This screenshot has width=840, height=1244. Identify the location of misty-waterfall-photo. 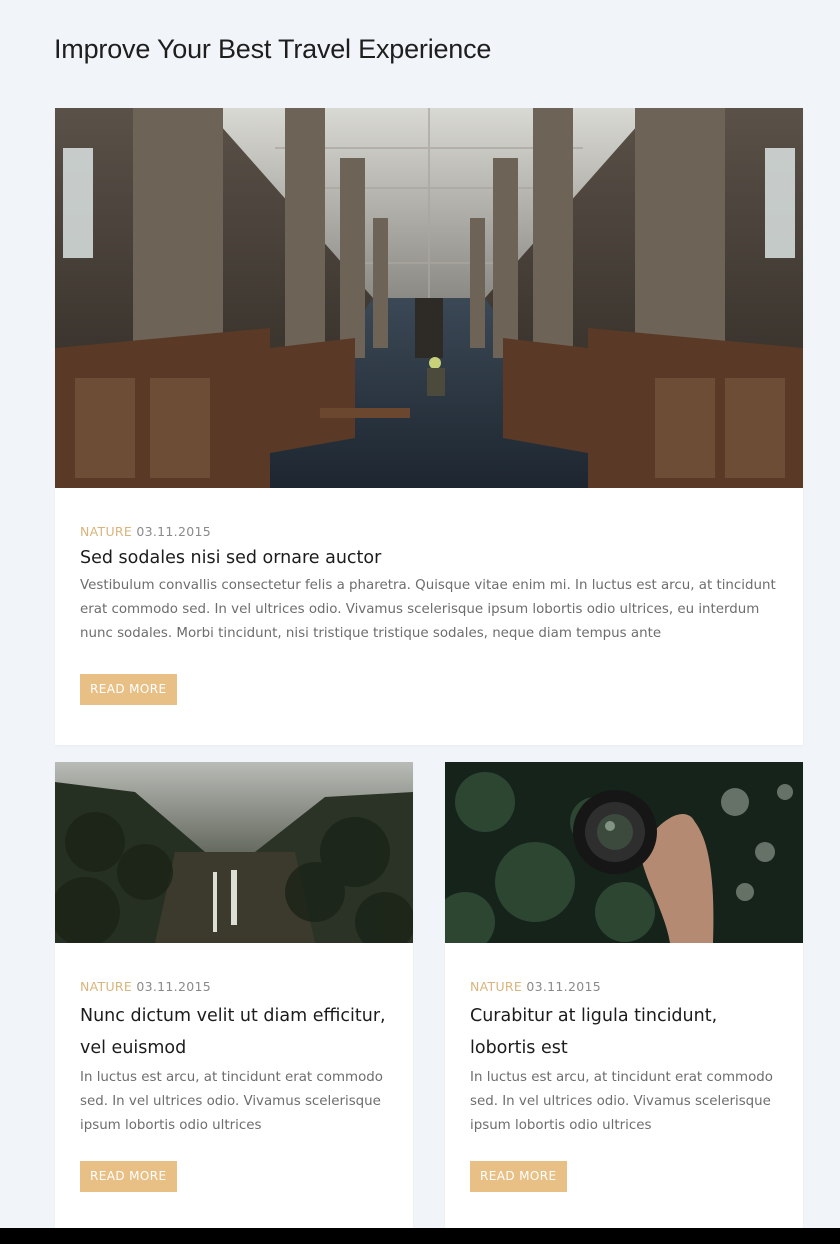
(234, 852).